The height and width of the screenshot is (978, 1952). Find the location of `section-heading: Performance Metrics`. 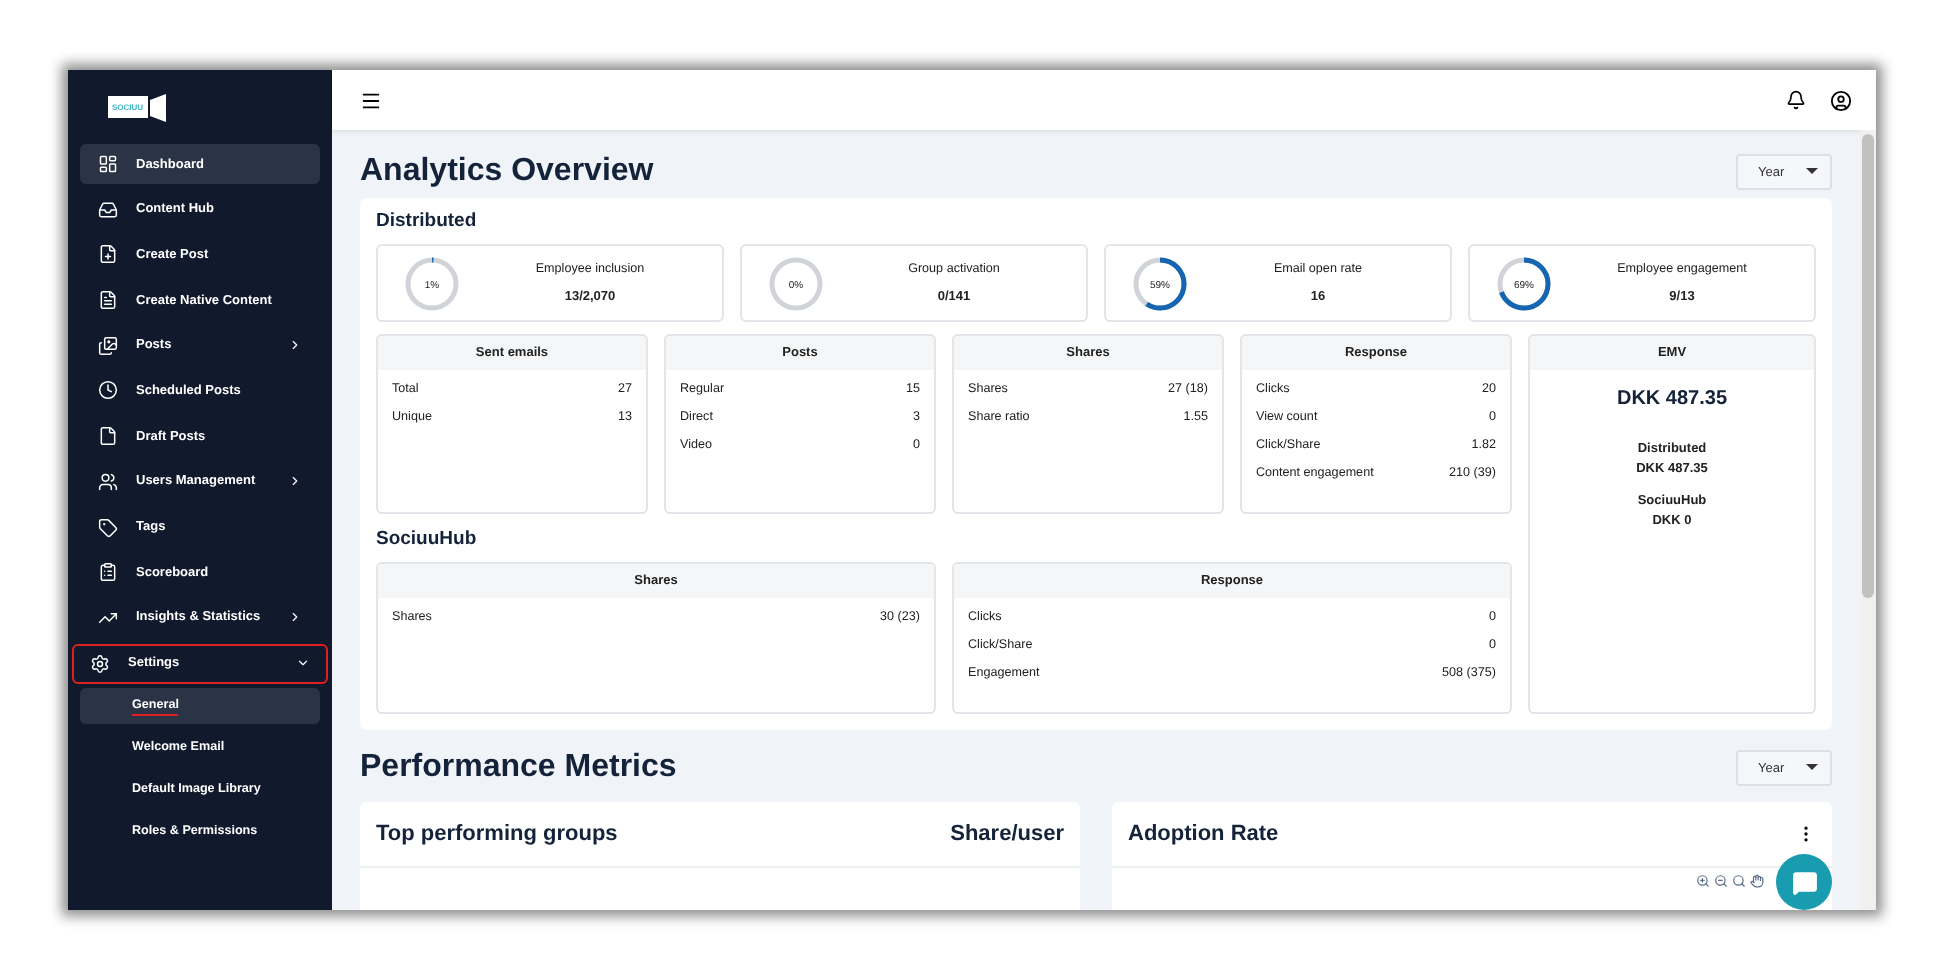

section-heading: Performance Metrics is located at coordinates (518, 768).